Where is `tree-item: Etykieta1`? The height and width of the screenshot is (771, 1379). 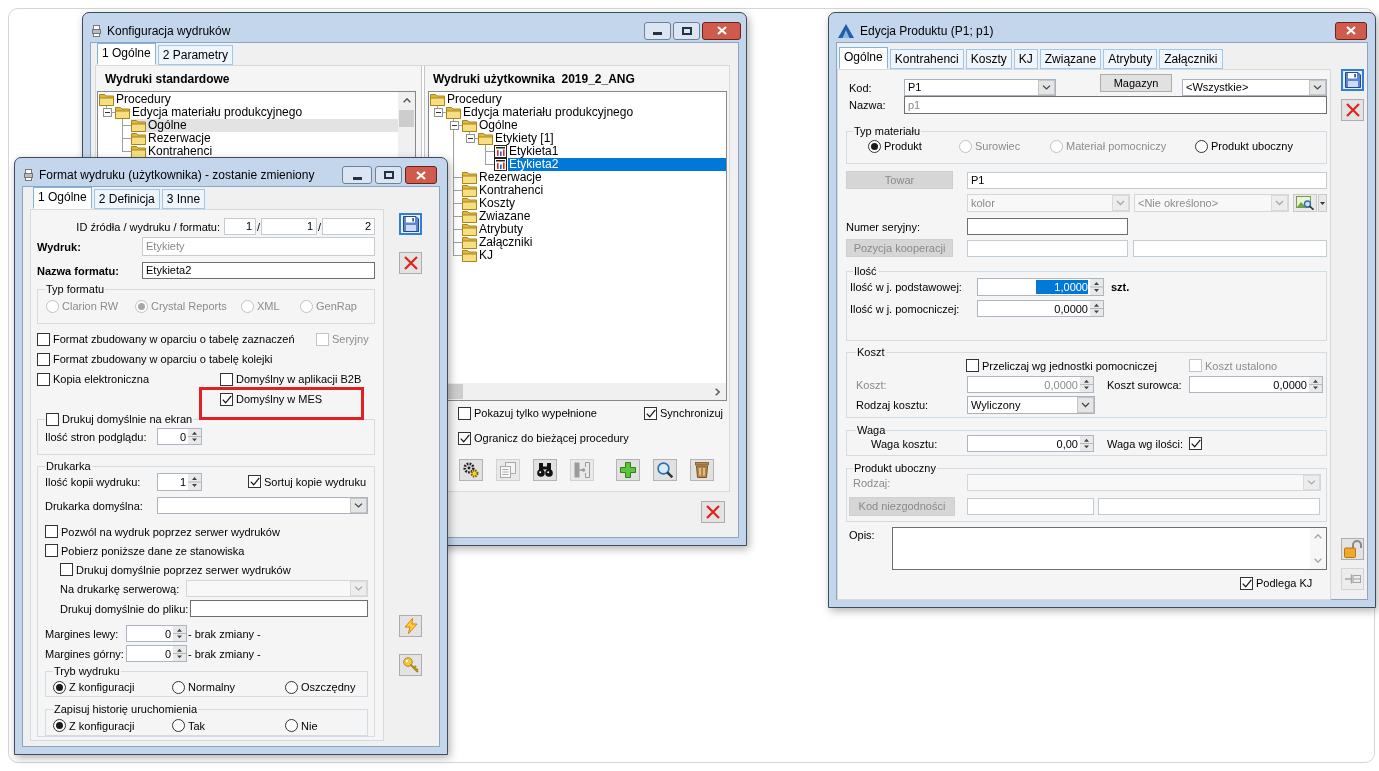
tree-item: Etykieta1 is located at coordinates (527, 151).